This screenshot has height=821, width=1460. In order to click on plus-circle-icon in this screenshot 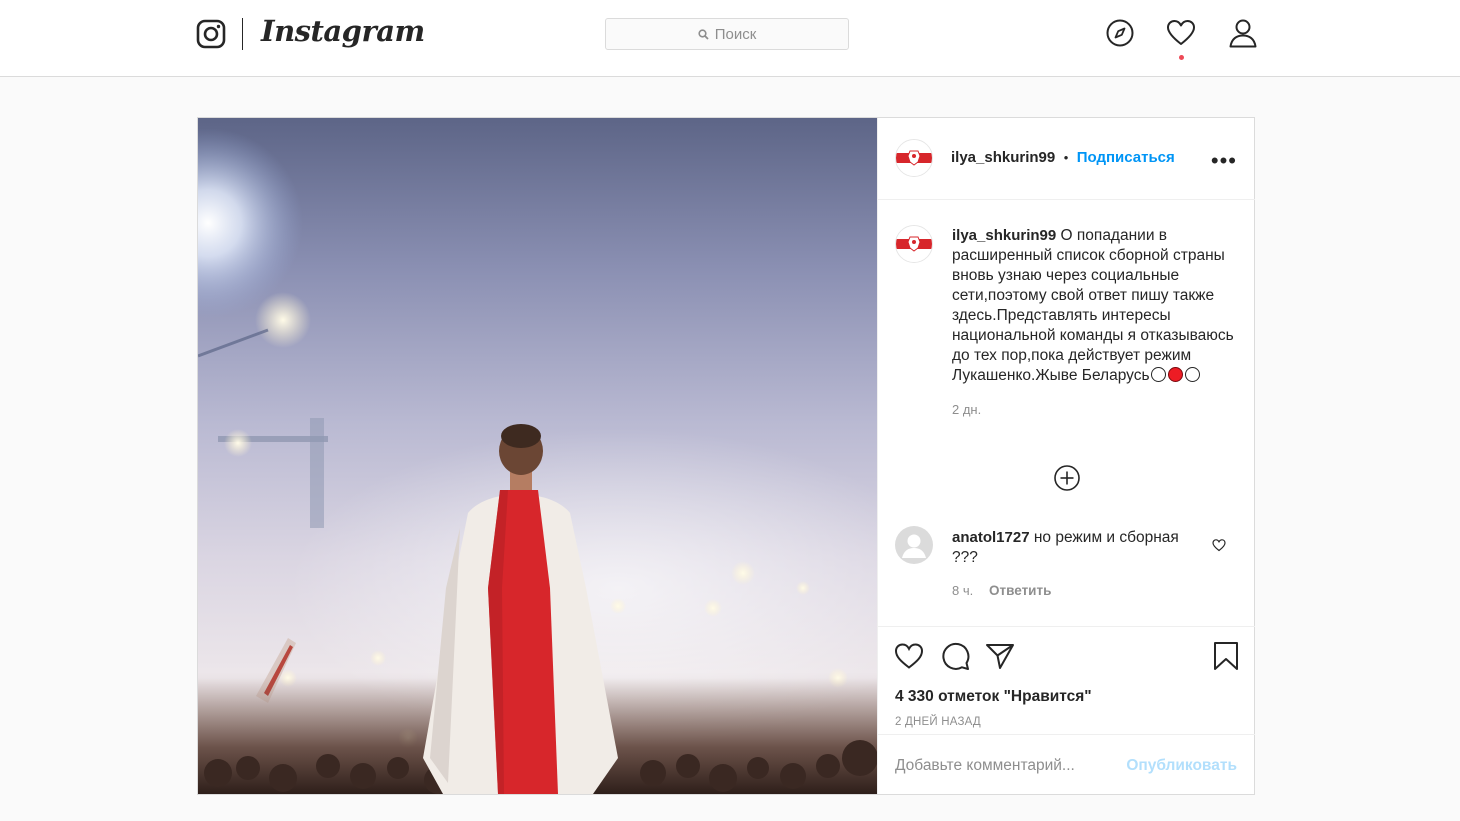, I will do `click(1067, 478)`.